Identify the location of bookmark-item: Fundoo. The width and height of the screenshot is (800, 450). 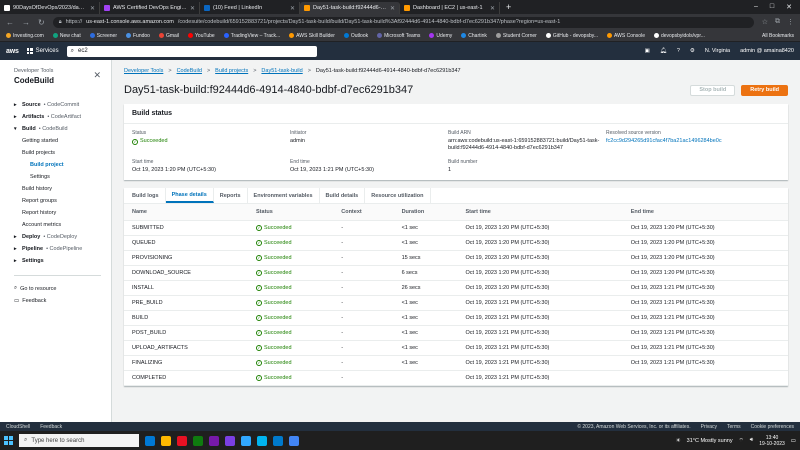
(138, 36).